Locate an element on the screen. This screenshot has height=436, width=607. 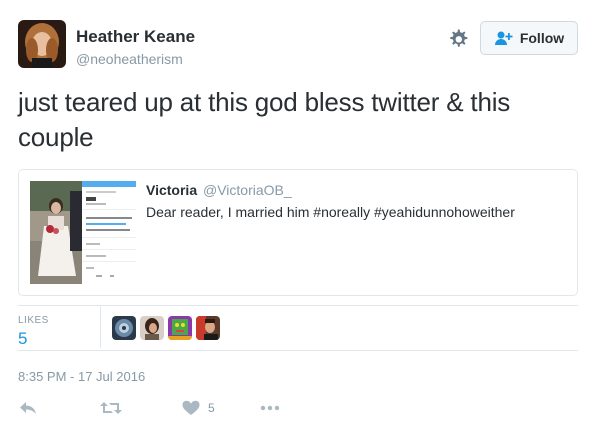
heart-icon is located at coordinates (191, 407).